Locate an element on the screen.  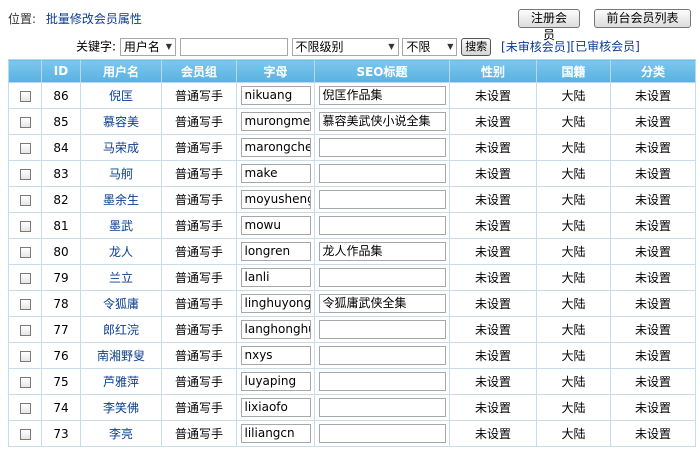
letter-input: nxys is located at coordinates (275, 355).